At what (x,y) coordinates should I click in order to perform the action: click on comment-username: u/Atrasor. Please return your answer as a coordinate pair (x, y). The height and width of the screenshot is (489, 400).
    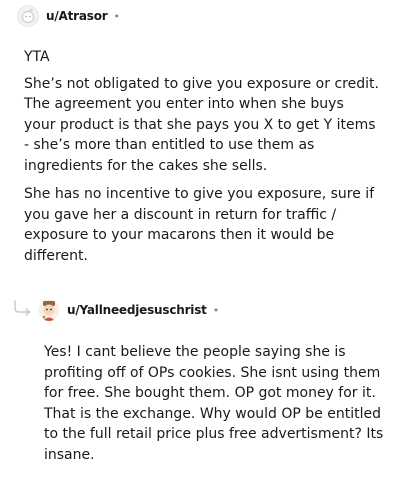
    Looking at the image, I should click on (77, 16).